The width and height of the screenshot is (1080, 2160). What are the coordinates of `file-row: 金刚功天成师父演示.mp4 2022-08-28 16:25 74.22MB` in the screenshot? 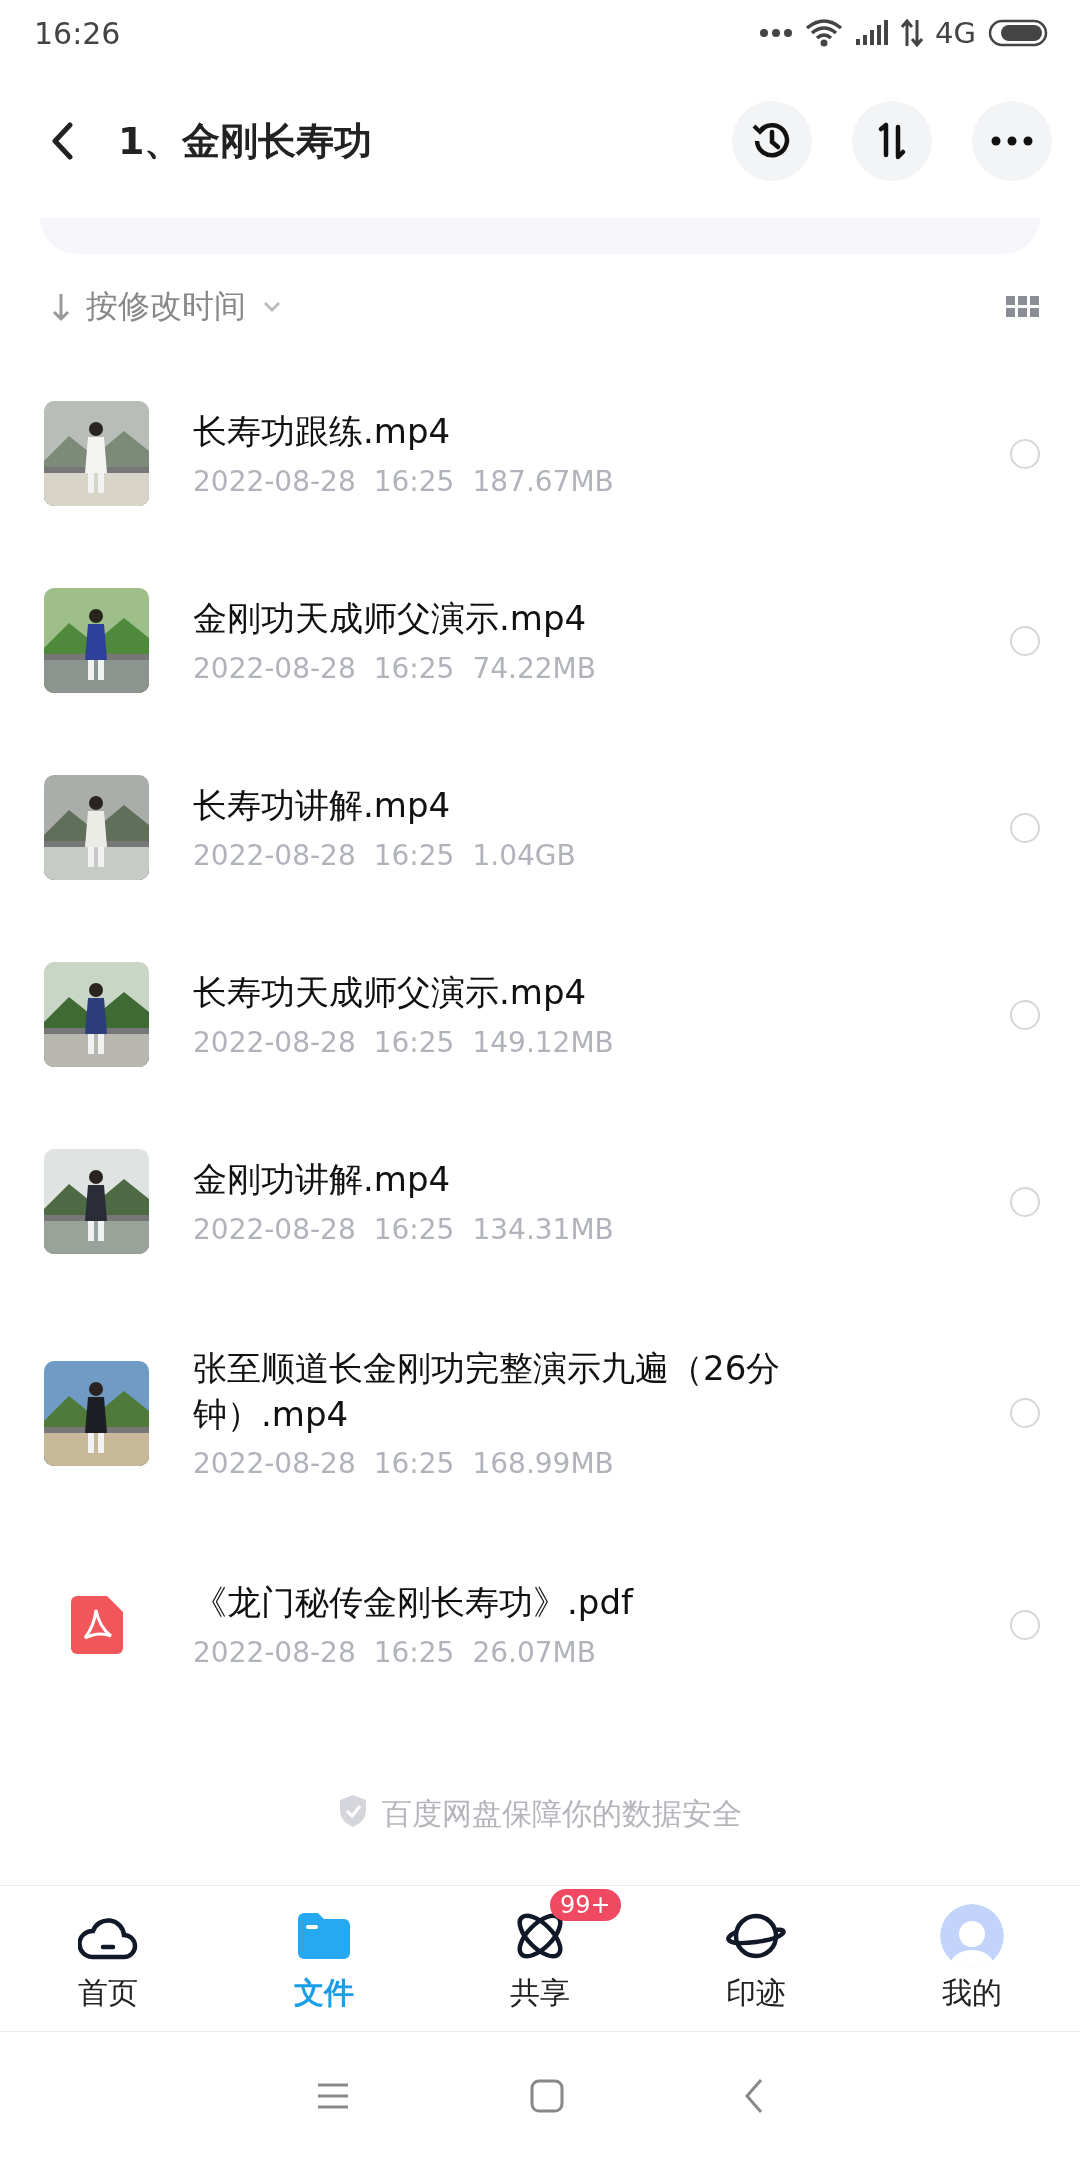 It's located at (540, 640).